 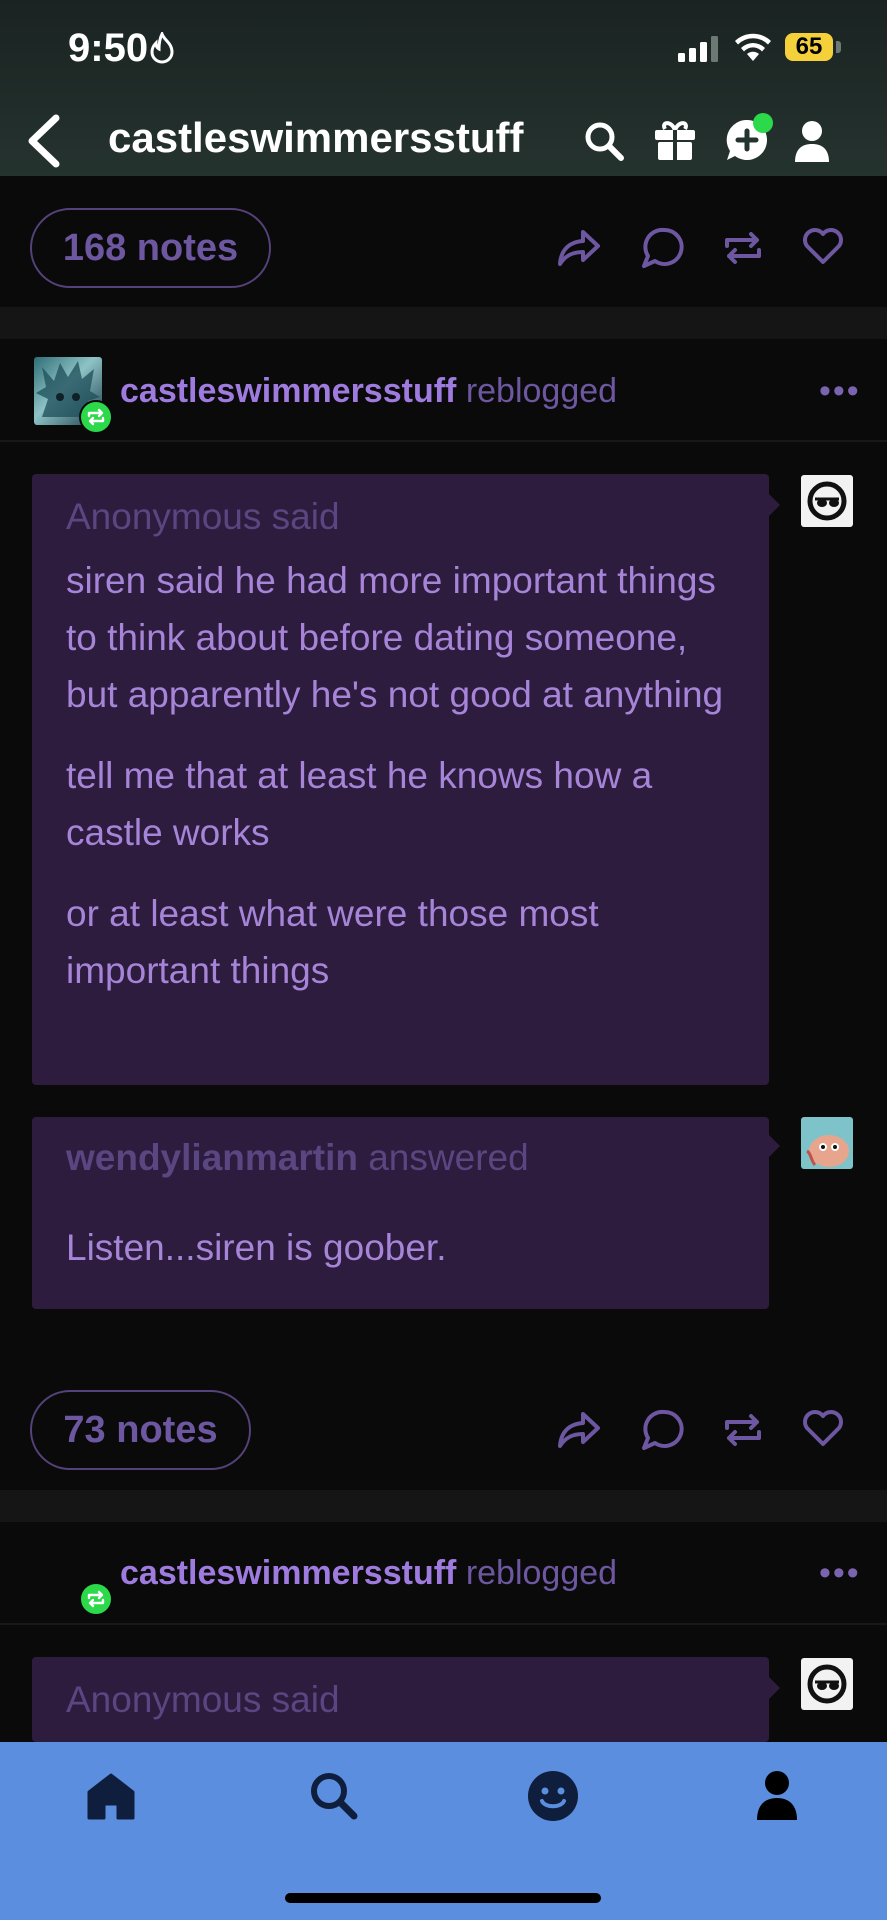 What do you see at coordinates (140, 1430) in the screenshot?
I see `notes-count-button: 73 notes` at bounding box center [140, 1430].